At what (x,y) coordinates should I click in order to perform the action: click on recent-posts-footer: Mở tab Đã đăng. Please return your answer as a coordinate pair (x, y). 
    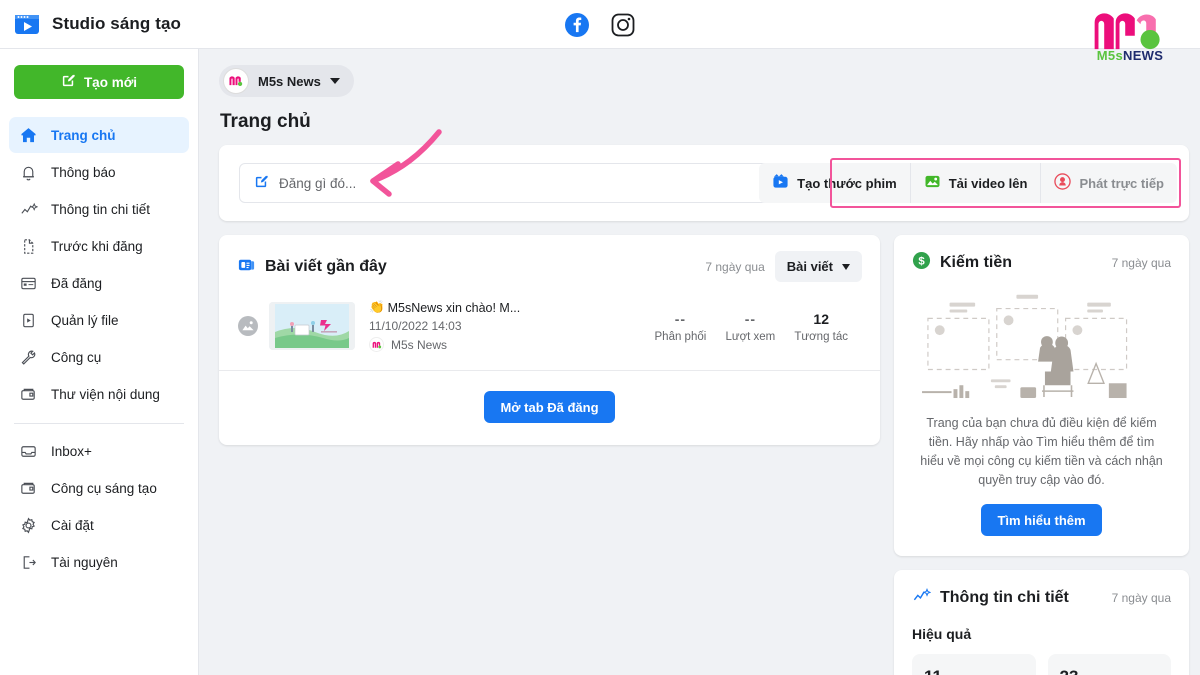
    Looking at the image, I should click on (549, 408).